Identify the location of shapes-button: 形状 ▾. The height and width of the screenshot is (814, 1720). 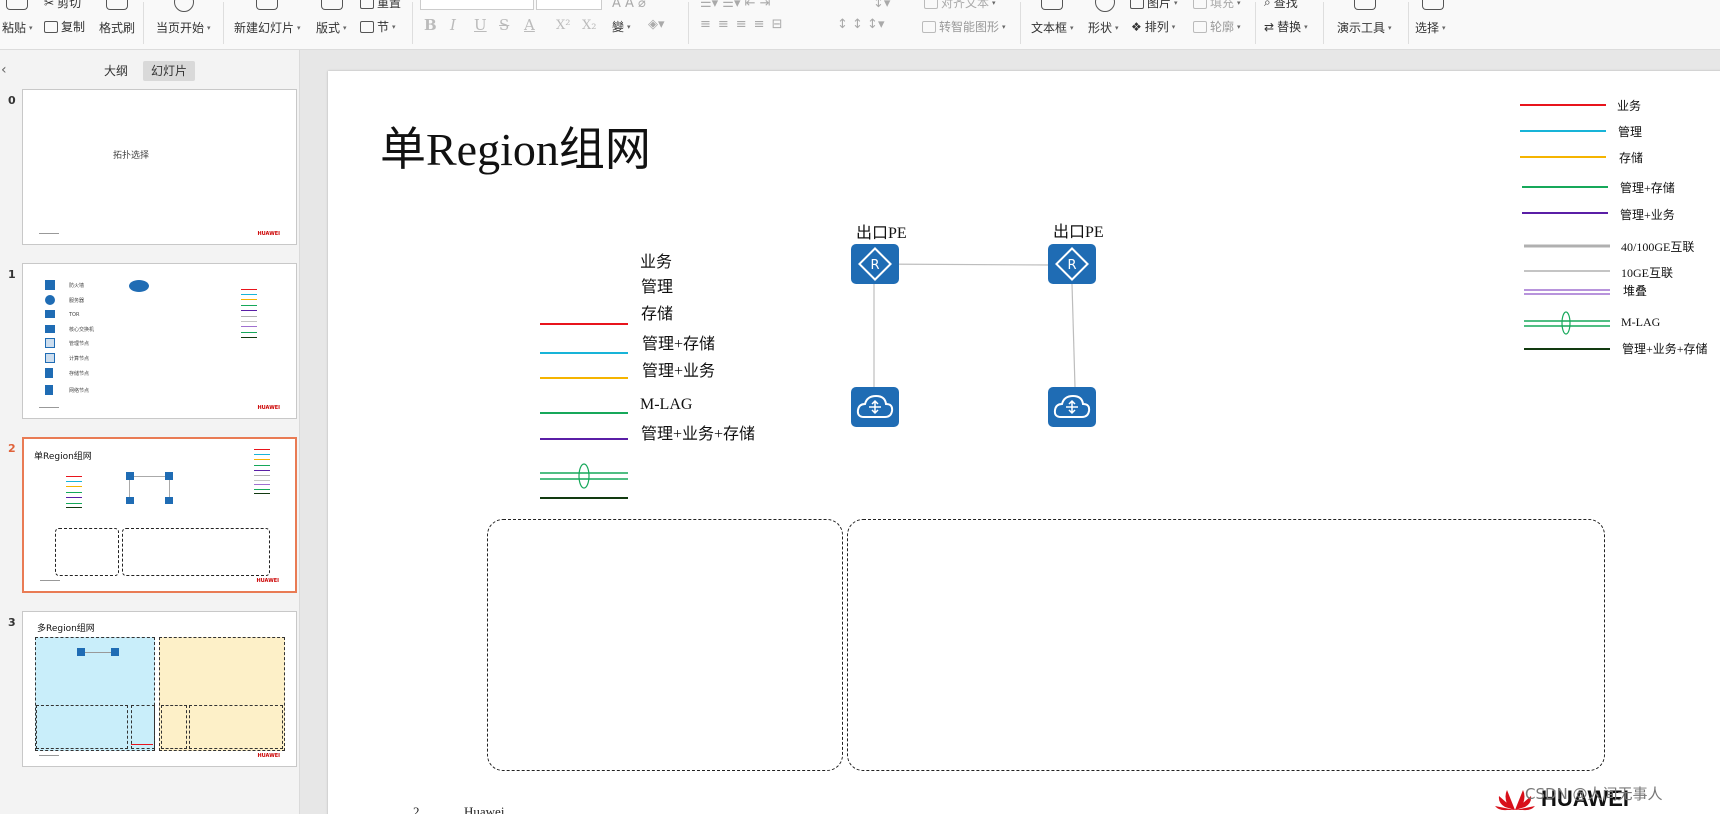
(1103, 27).